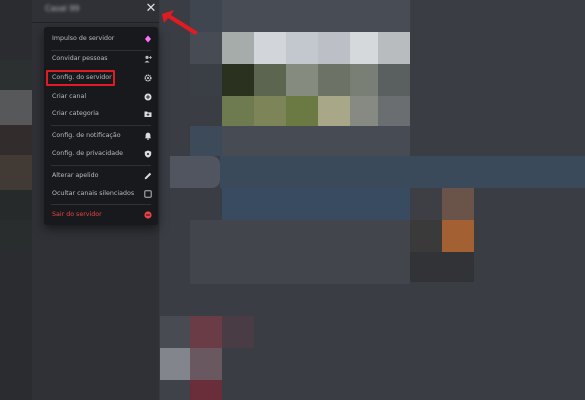  What do you see at coordinates (148, 39) in the screenshot?
I see `boost-icon` at bounding box center [148, 39].